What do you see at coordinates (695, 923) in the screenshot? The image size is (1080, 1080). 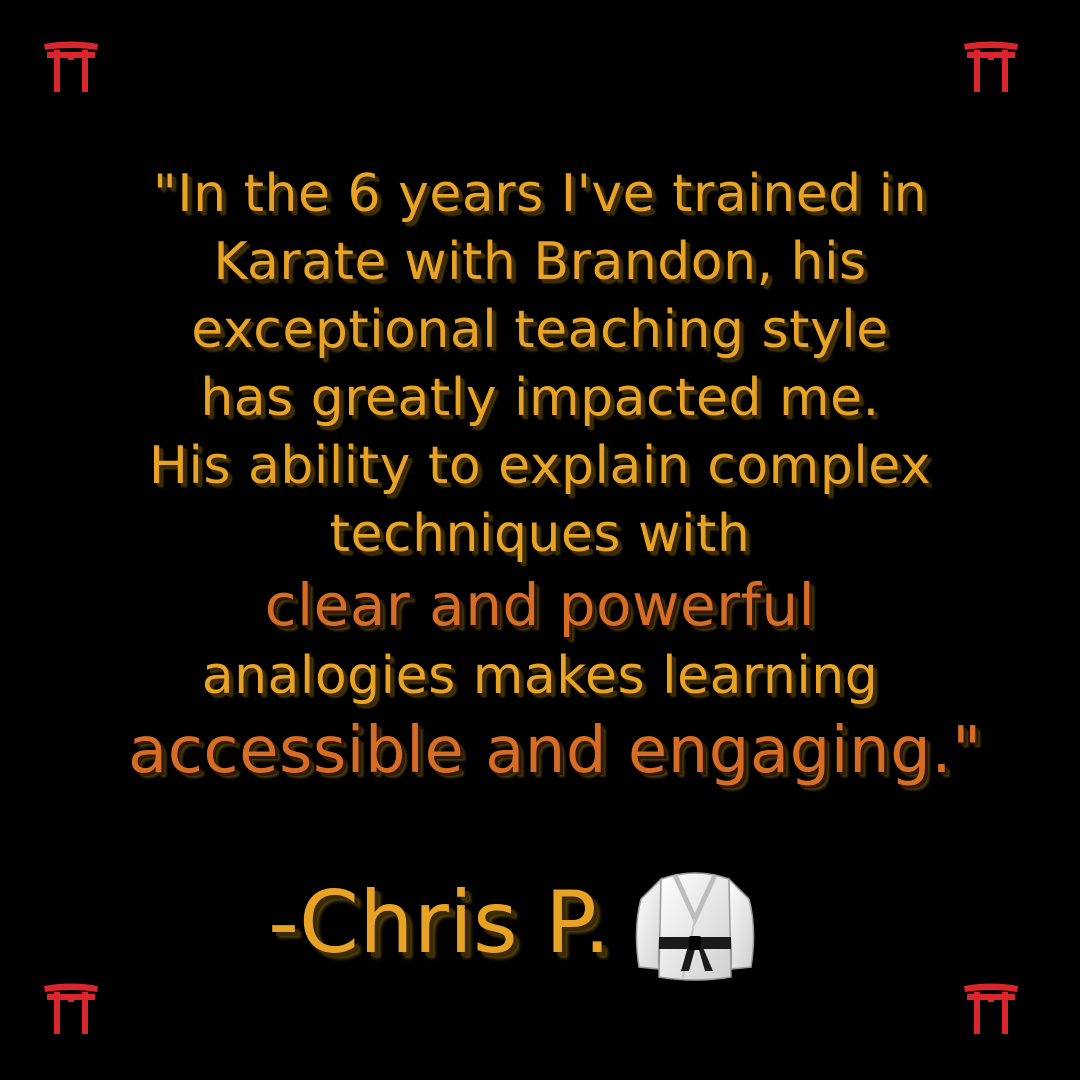 I see `martial-arts-uniform-icon` at bounding box center [695, 923].